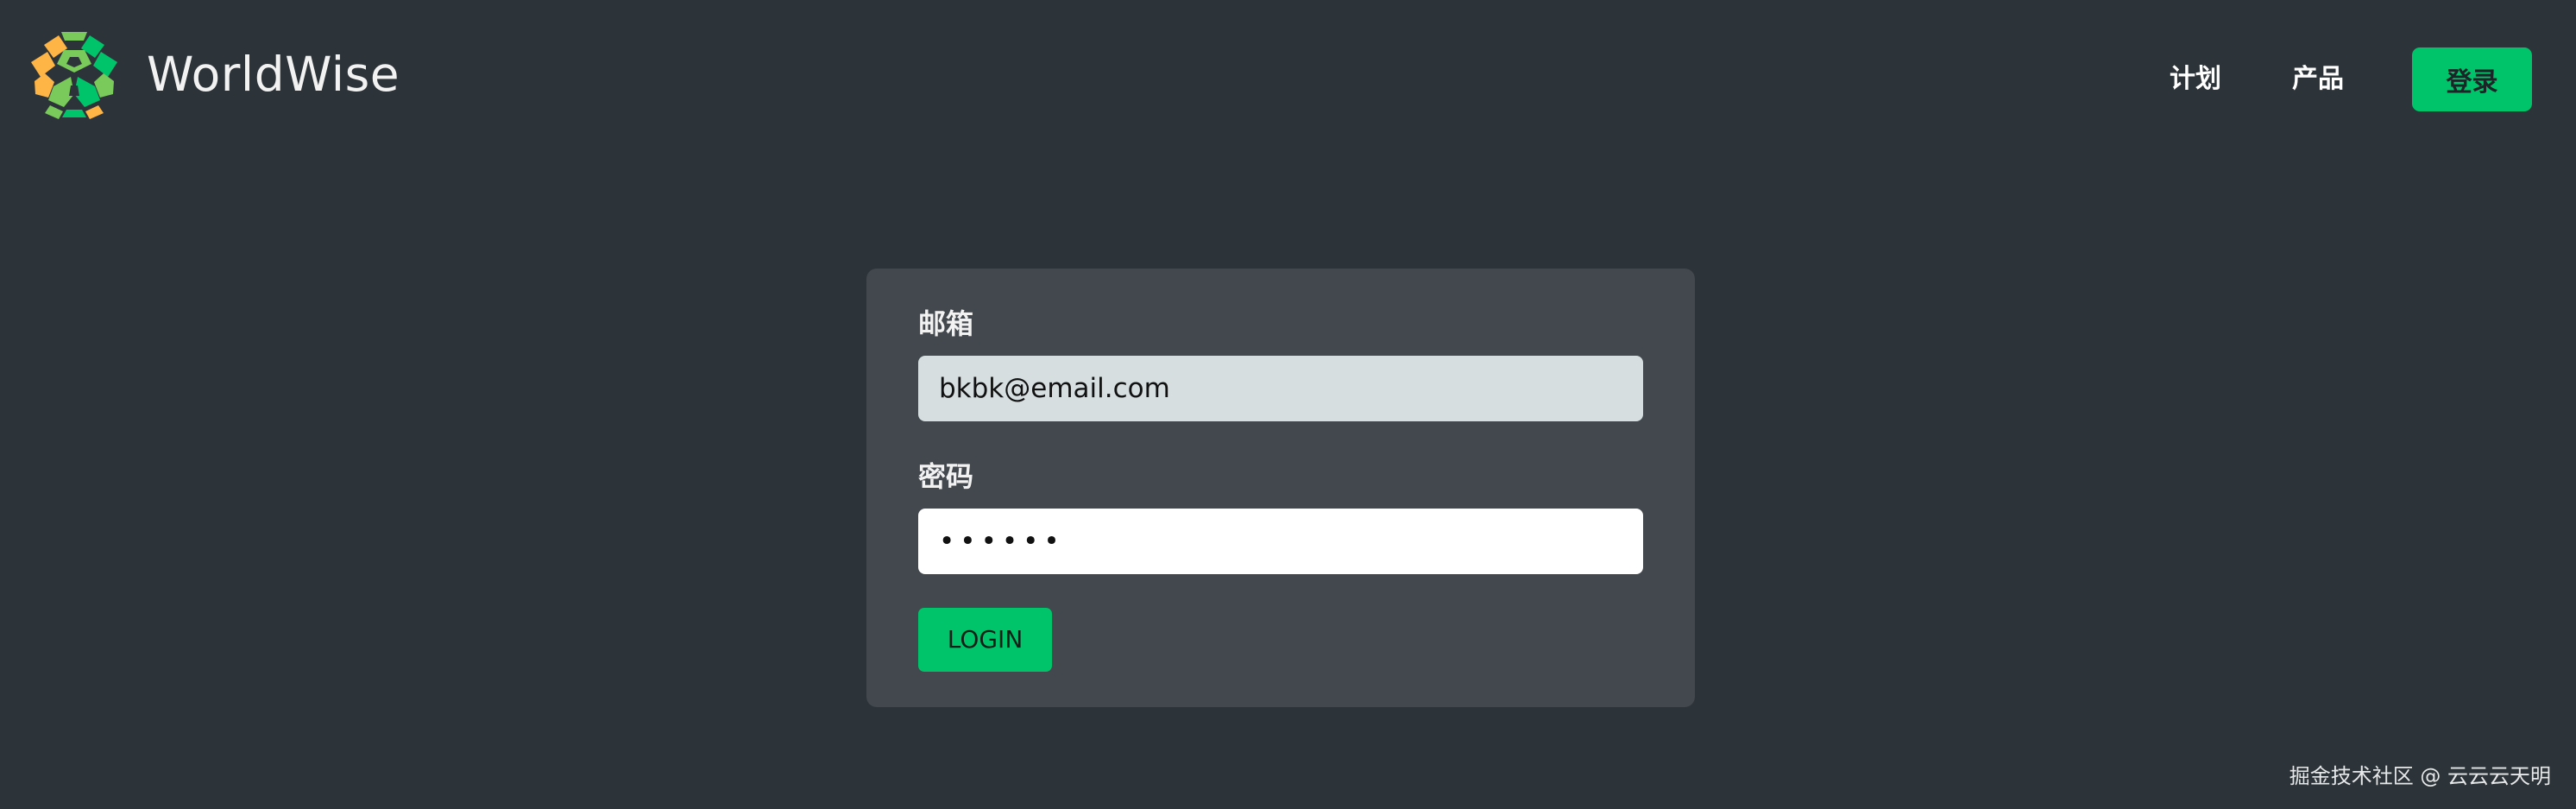 This screenshot has height=809, width=2576. I want to click on nav-products-link: 产品, so click(2318, 79).